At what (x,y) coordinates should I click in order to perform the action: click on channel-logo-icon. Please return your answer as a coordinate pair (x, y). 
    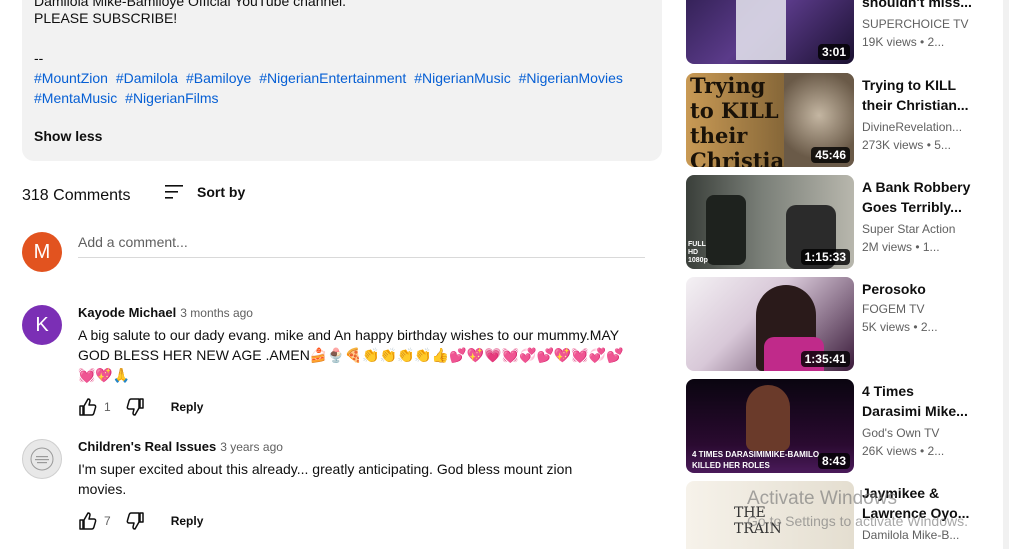
    Looking at the image, I should click on (42, 459).